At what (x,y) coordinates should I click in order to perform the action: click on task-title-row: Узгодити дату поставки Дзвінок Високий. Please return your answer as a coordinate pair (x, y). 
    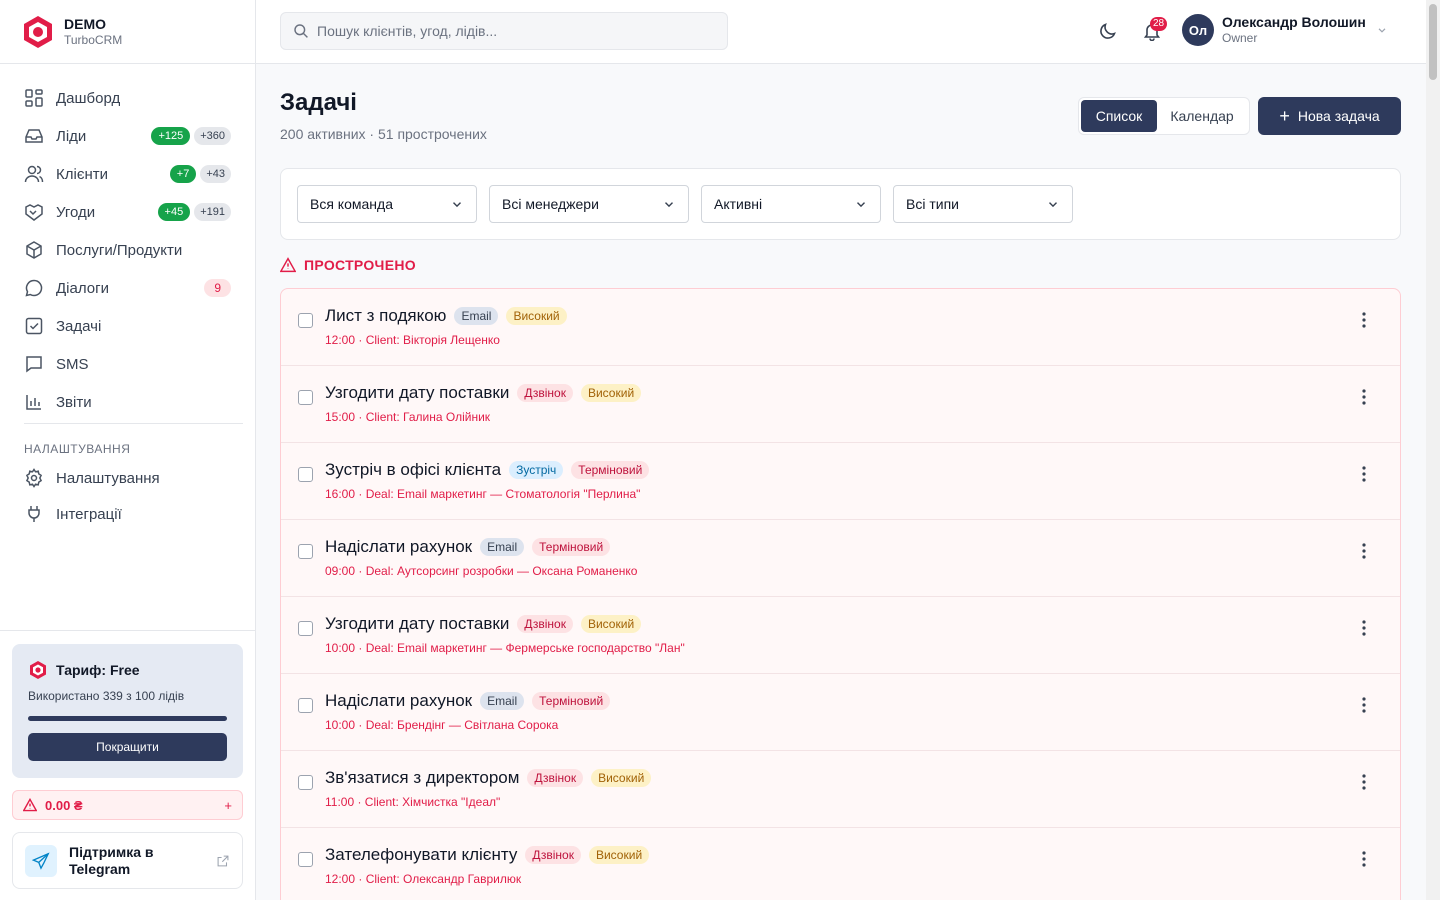
    Looking at the image, I should click on (487, 393).